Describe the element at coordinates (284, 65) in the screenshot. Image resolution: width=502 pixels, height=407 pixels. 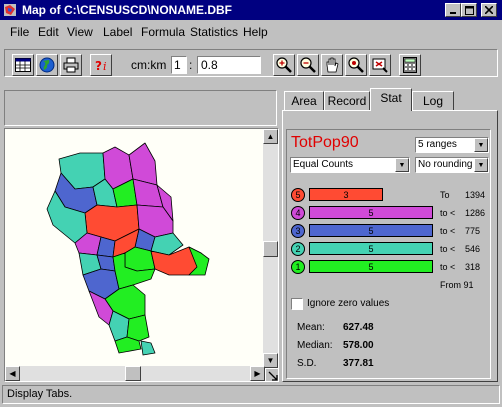
I see `zoom-in-button` at that location.